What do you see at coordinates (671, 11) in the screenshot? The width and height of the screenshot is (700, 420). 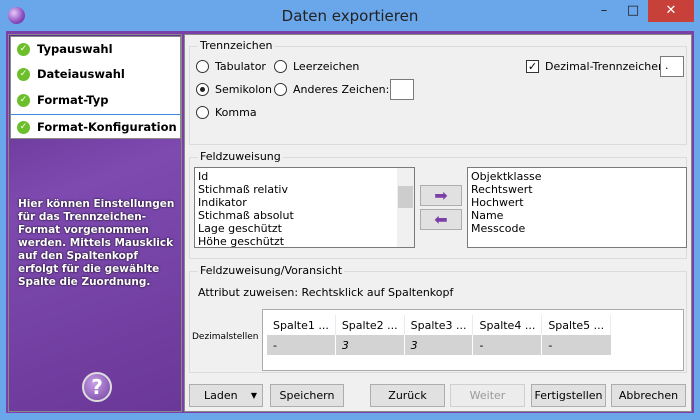 I see `close-button: ✕` at bounding box center [671, 11].